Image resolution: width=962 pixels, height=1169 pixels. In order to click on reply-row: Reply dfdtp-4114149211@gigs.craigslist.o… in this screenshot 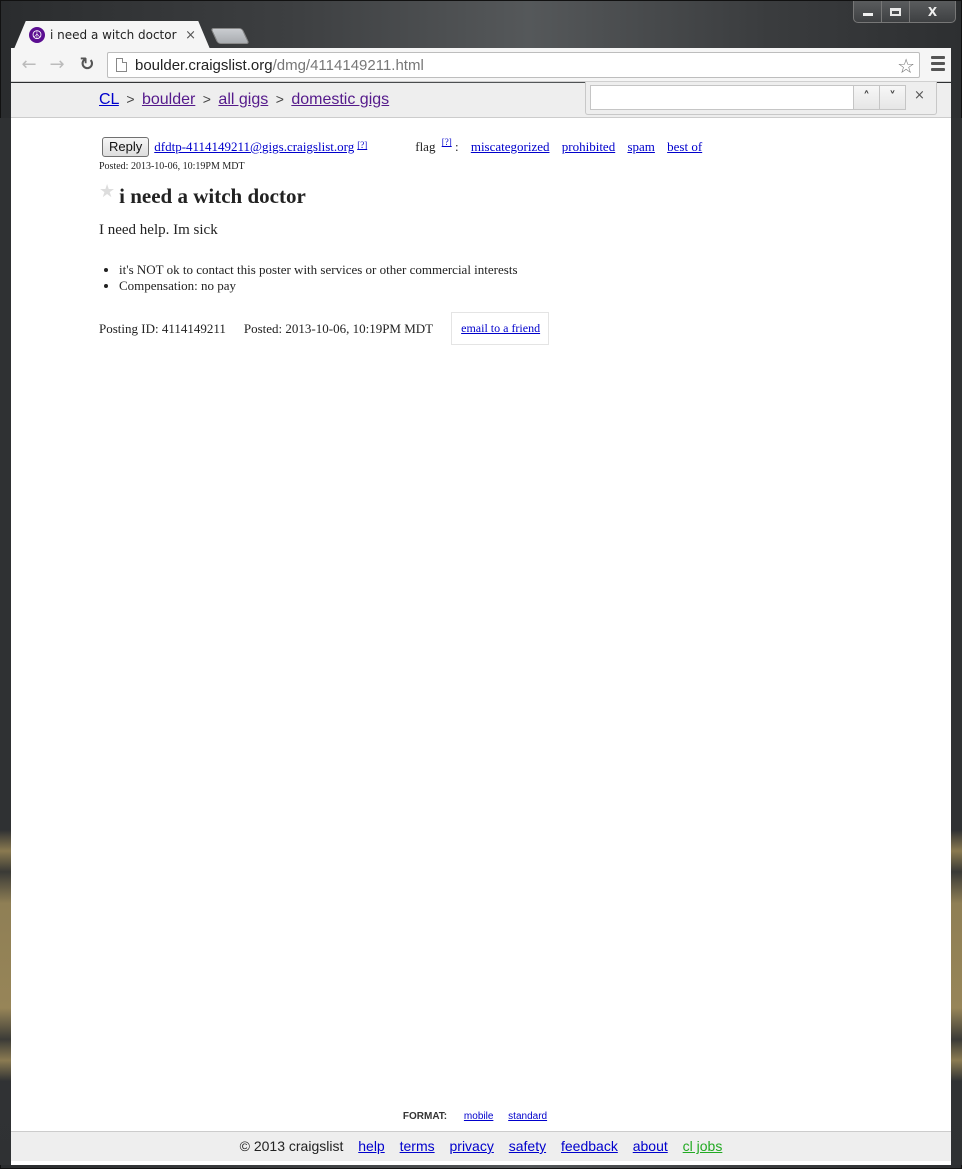, I will do `click(479, 147)`.